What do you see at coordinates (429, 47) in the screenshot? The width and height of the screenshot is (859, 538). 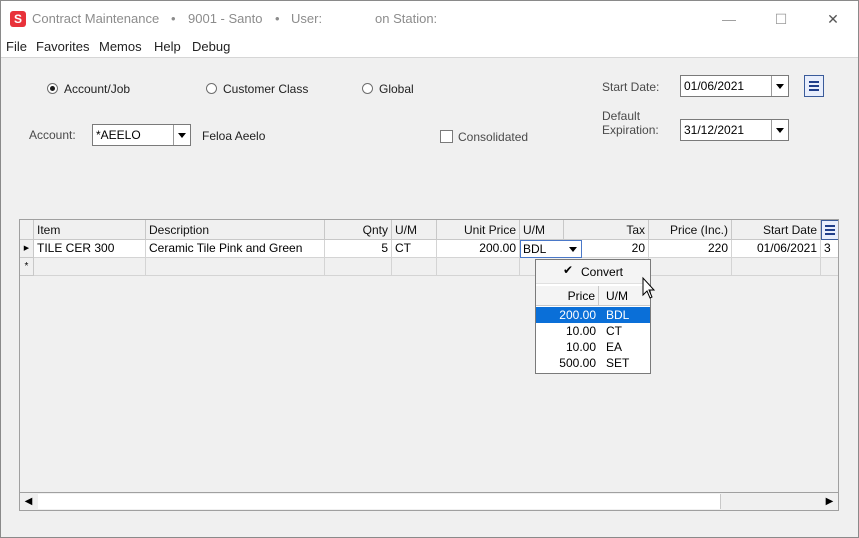 I see `menu-bar: File Favorites Memos Help Debug` at bounding box center [429, 47].